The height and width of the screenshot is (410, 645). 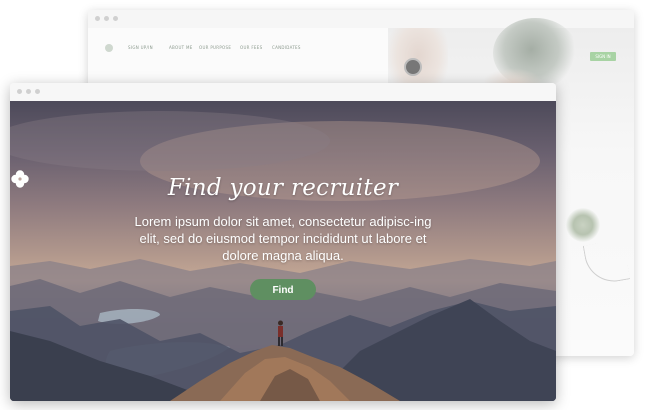 What do you see at coordinates (583, 225) in the screenshot?
I see `flower-image` at bounding box center [583, 225].